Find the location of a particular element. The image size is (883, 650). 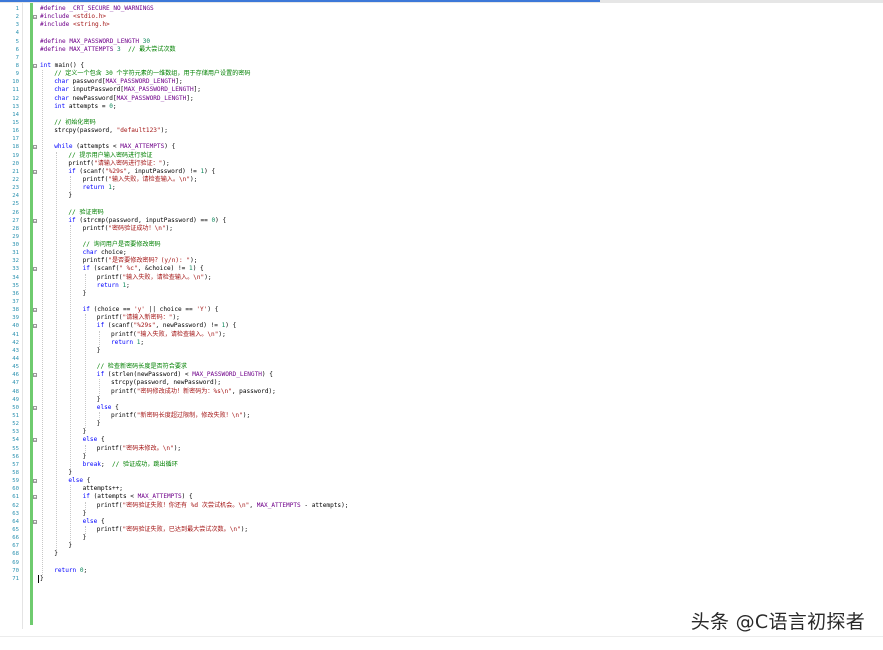

code-line: 16 strcpy(password, "default123"); is located at coordinates (441, 131).